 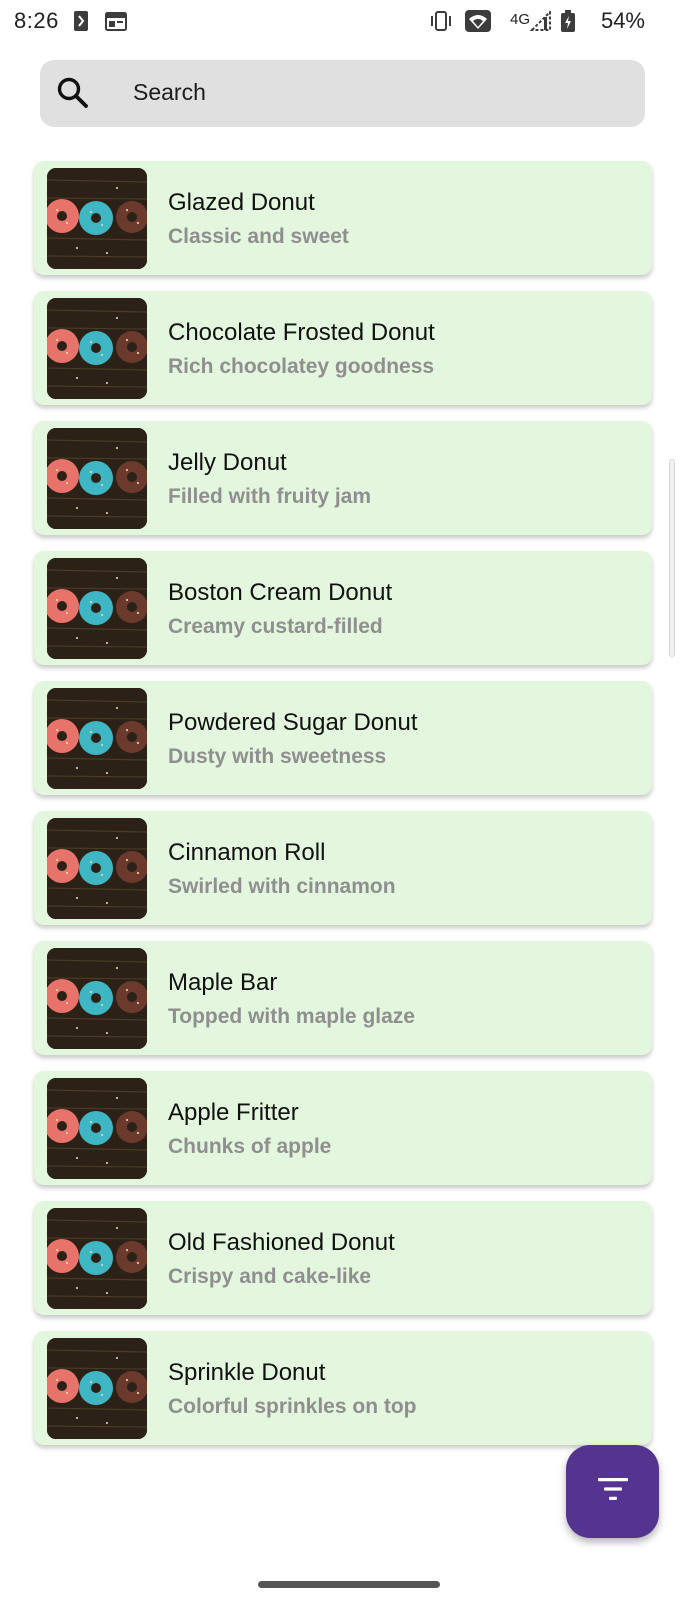 I want to click on item-subtitle: Colorful sprinkles on top, so click(x=292, y=1406).